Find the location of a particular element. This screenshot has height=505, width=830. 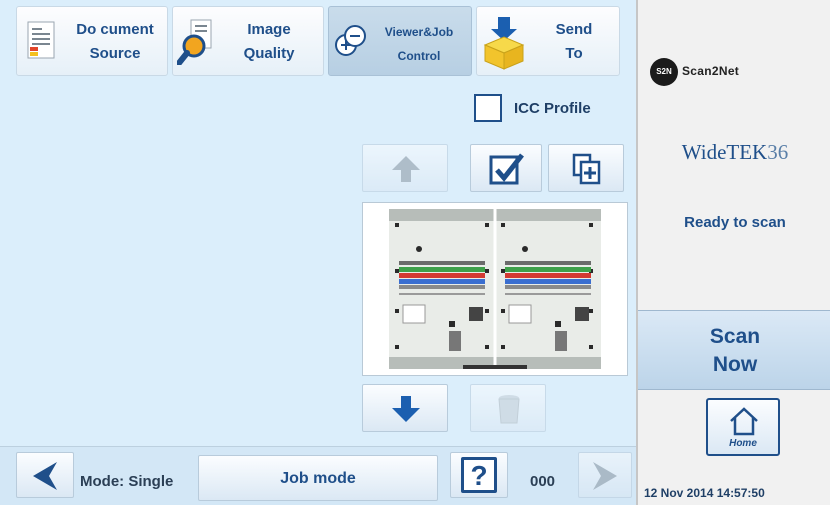

scan2net-logo: S2N Scan2Net is located at coordinates (734, 73).